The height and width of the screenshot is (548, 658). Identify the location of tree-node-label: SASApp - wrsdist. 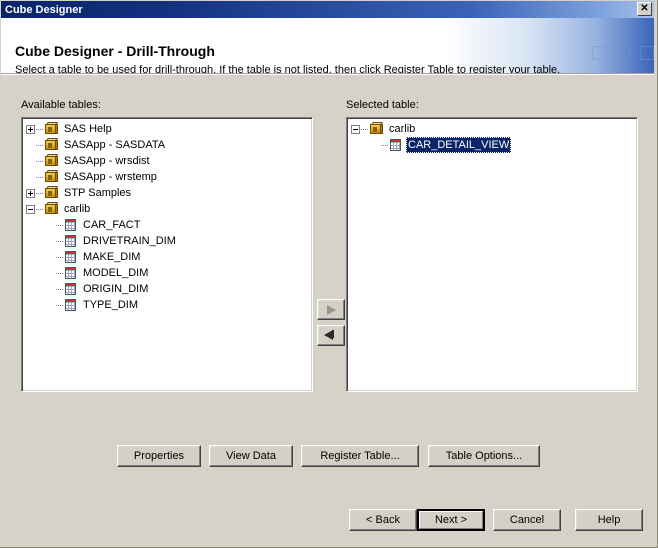
(107, 161).